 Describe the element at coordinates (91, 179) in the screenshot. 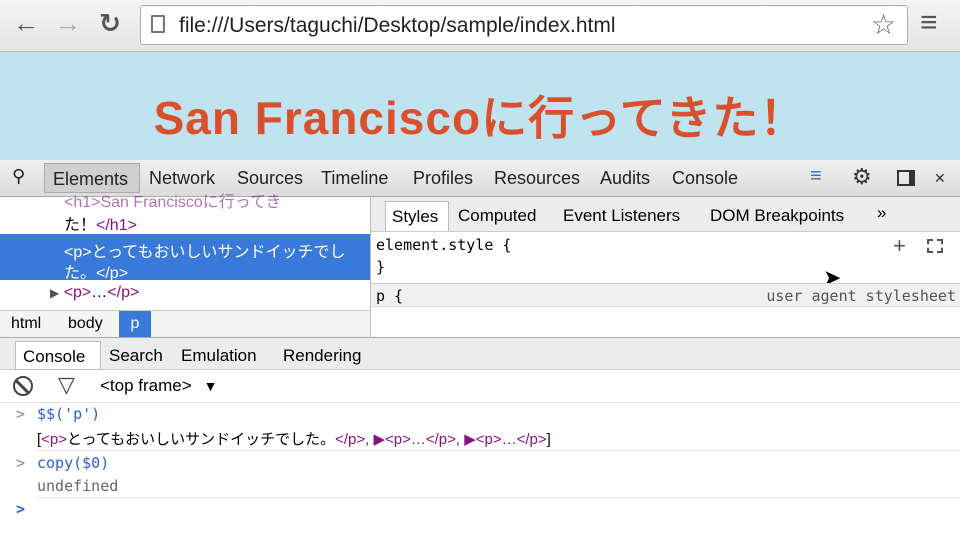

I see `tab-label: Elements` at that location.